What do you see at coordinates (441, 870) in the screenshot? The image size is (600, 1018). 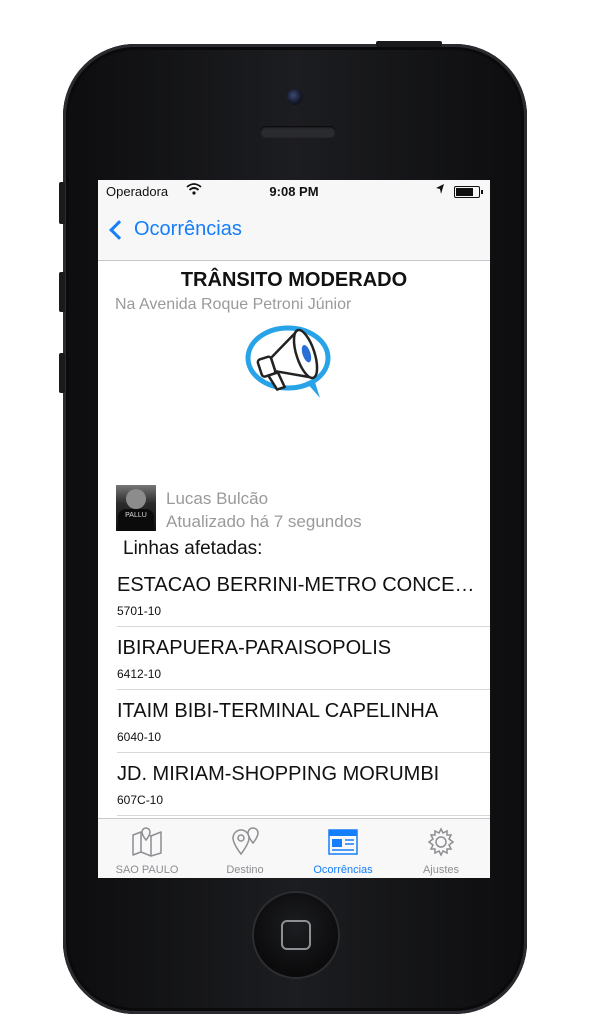 I see `tab-label: Ajustes` at bounding box center [441, 870].